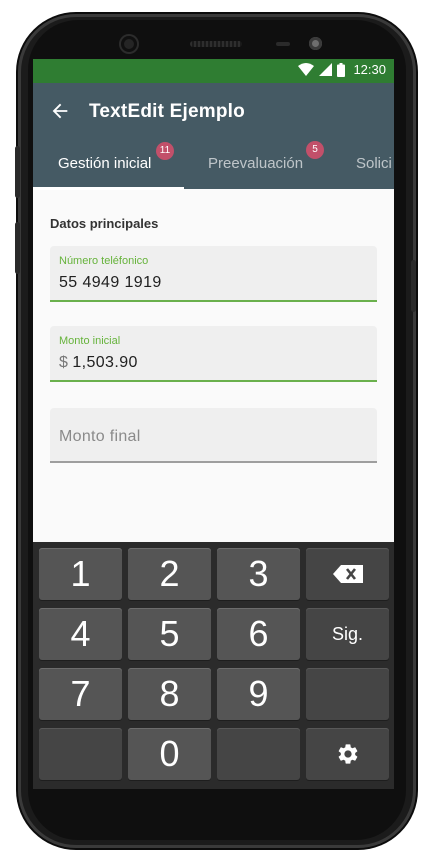 The image size is (432, 859). I want to click on wifi-icon, so click(306, 69).